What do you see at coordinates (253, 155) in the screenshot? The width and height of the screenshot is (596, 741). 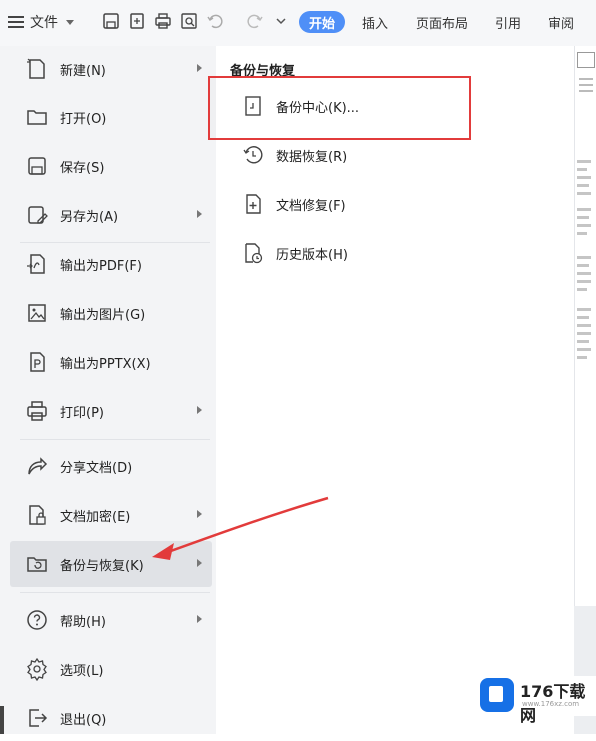 I see `data-restore-icon` at bounding box center [253, 155].